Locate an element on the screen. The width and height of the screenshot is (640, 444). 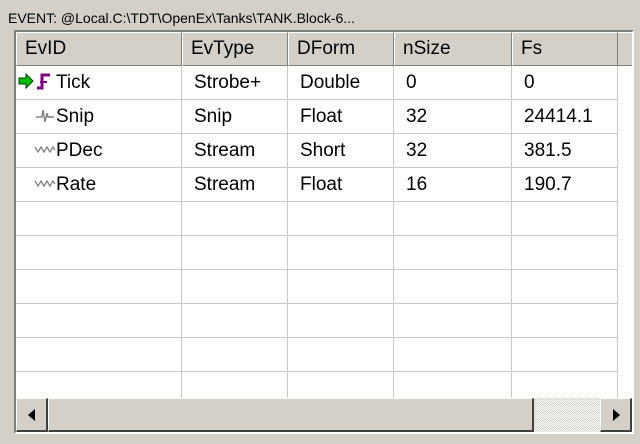
cell-fs: 190.7 is located at coordinates (565, 185).